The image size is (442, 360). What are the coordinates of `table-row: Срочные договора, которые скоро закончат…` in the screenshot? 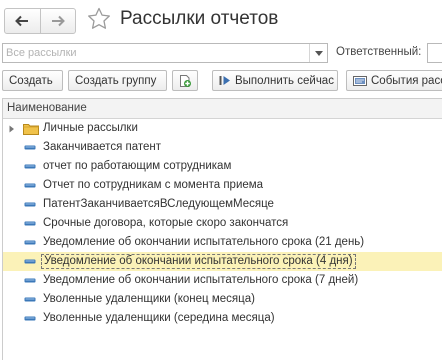 It's located at (222, 223).